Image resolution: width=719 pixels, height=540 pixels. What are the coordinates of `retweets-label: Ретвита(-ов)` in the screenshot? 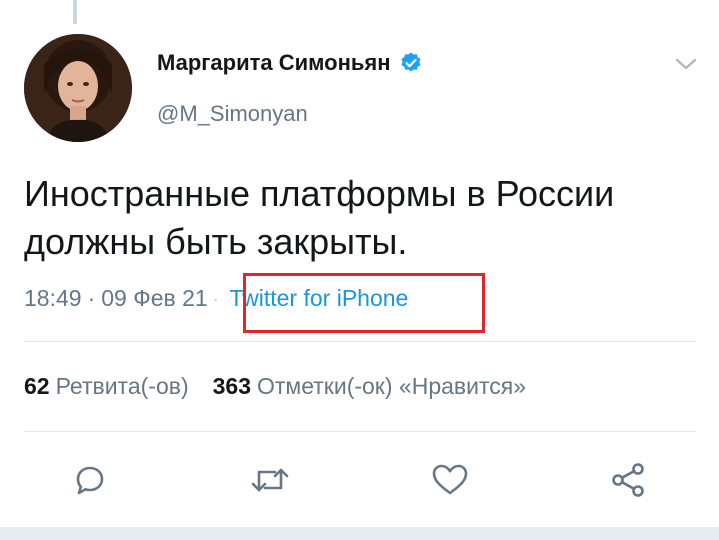 It's located at (122, 386).